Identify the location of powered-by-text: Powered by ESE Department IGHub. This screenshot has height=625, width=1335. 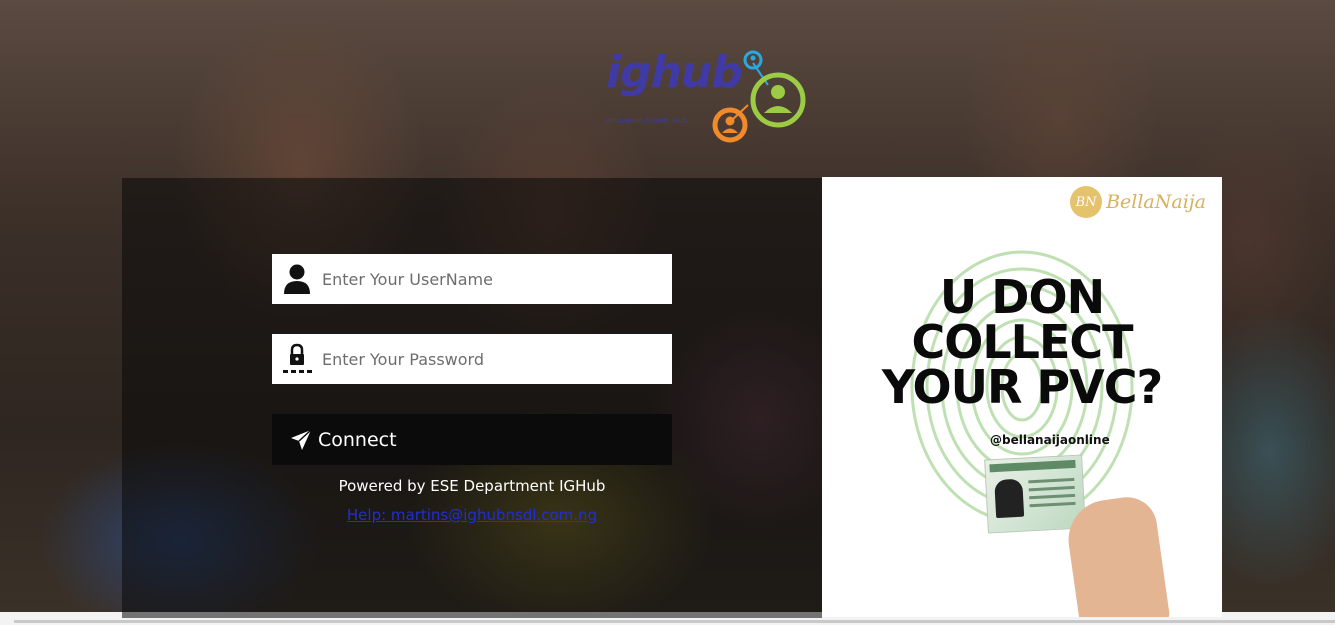
(472, 486).